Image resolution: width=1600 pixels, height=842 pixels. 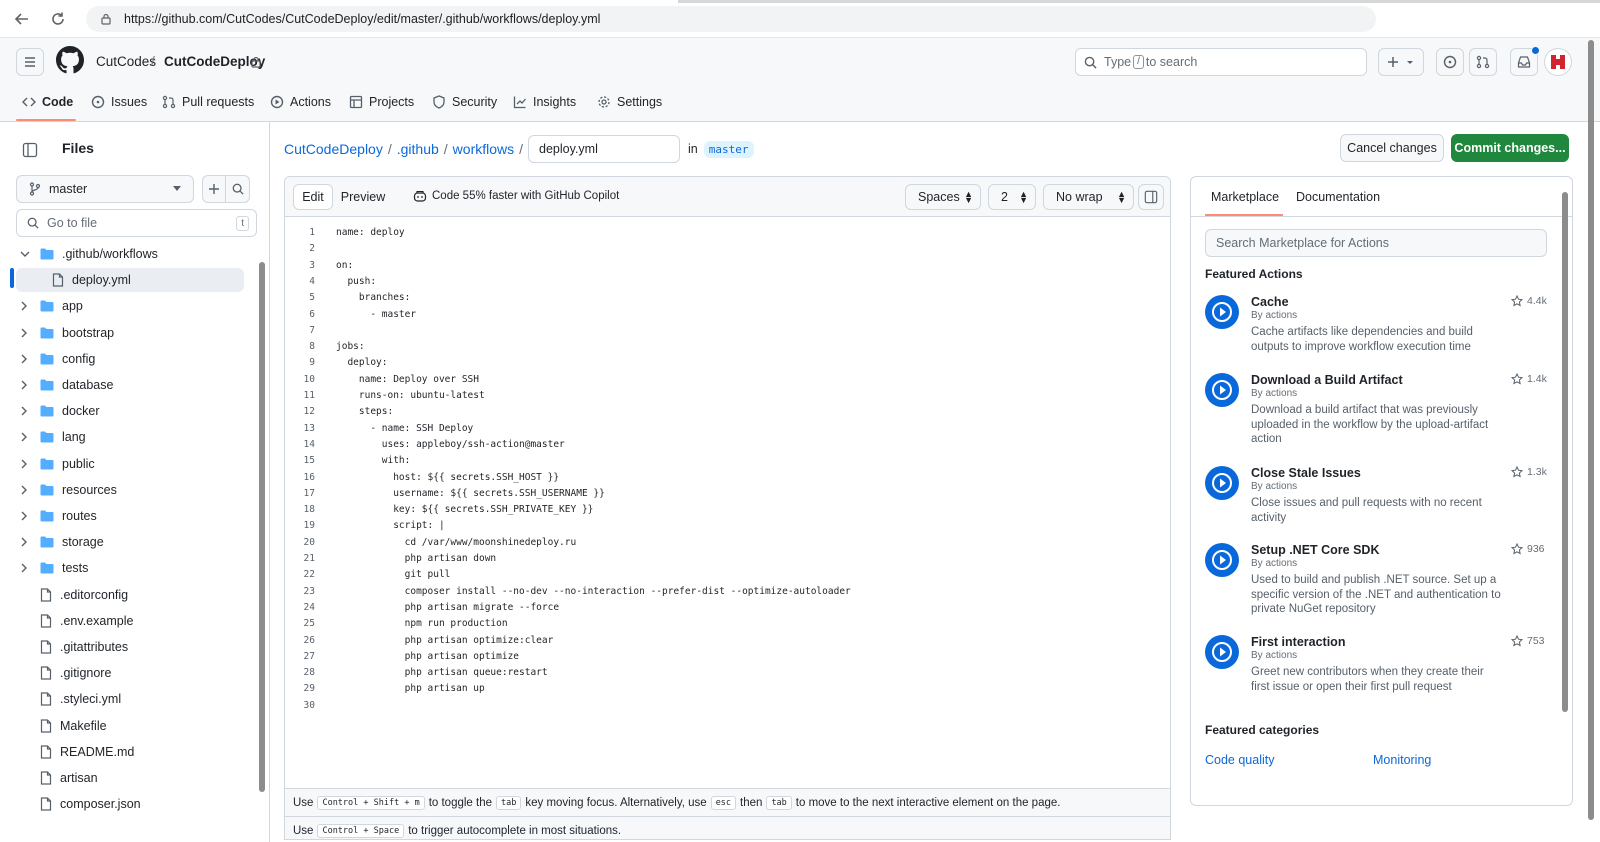 What do you see at coordinates (727, 657) in the screenshot?
I see `code-line: 27 php artisan optimize` at bounding box center [727, 657].